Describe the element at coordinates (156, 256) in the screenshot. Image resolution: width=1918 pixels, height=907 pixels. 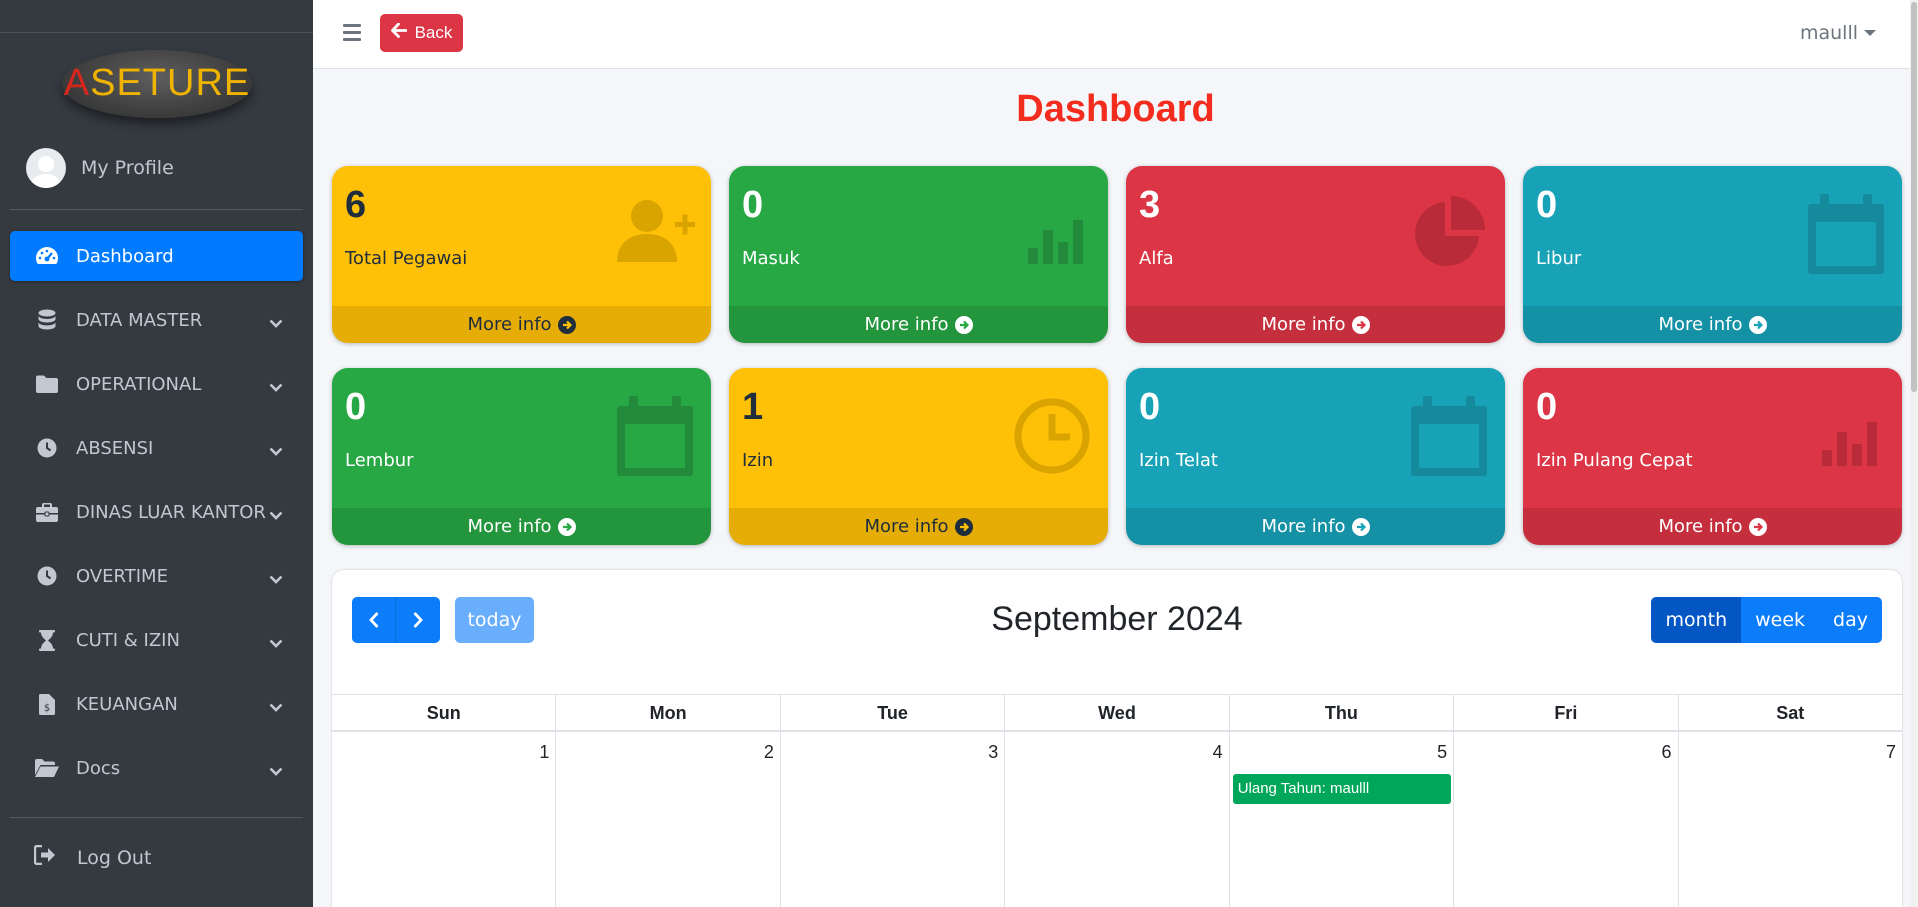
I see `sidebar-item-dashboard: Dashboard` at that location.